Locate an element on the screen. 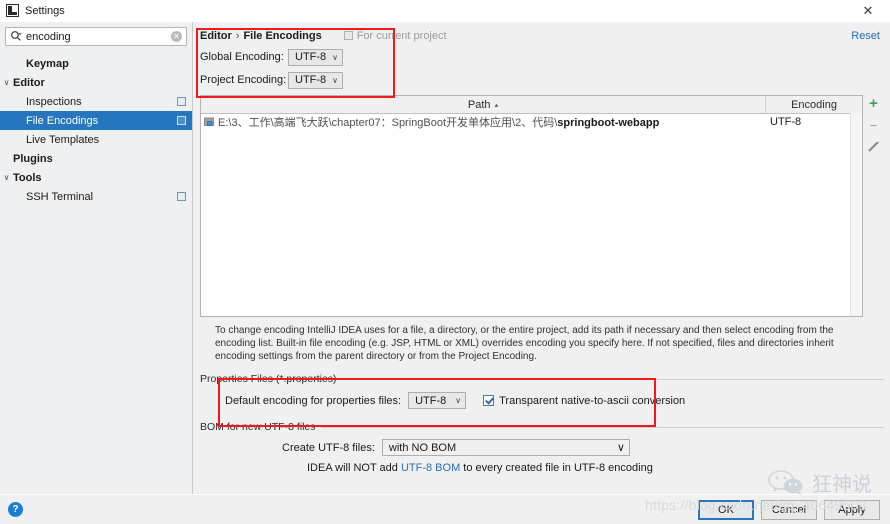  sidebar-item-editor: ∨ Editor is located at coordinates (96, 82).